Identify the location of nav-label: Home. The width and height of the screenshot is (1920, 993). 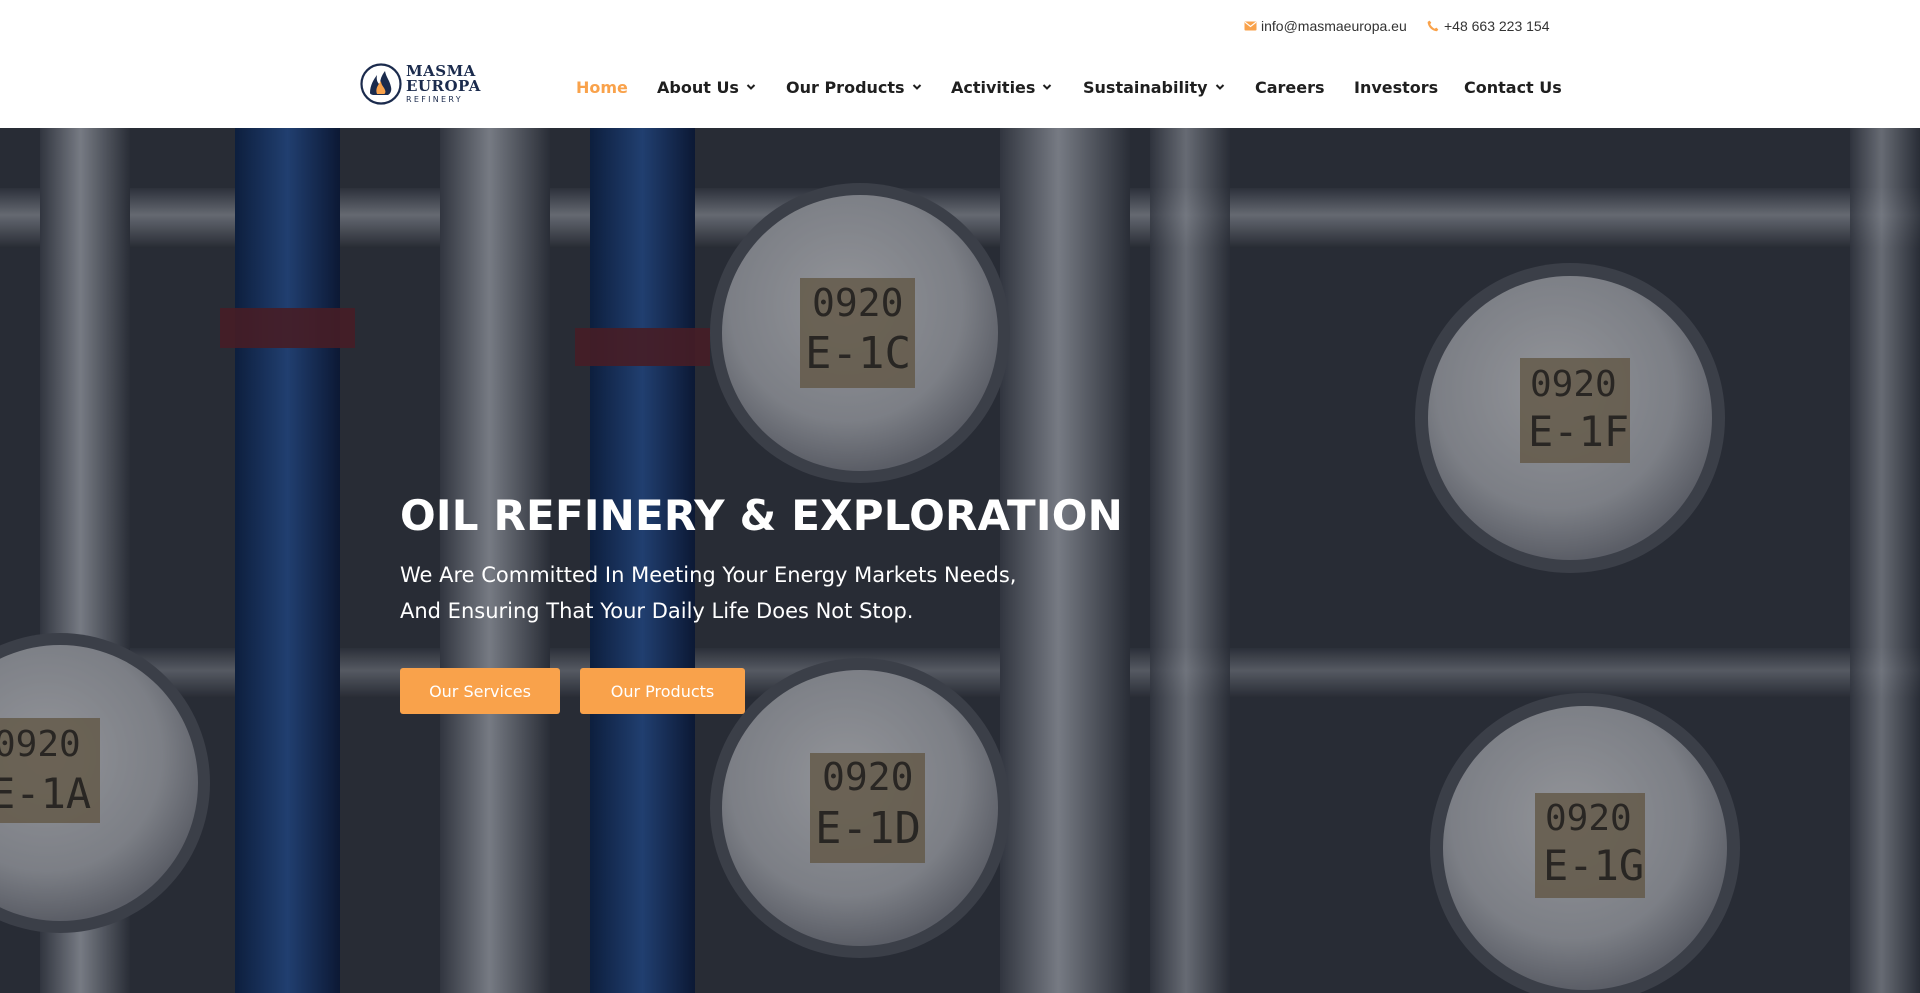
(602, 87).